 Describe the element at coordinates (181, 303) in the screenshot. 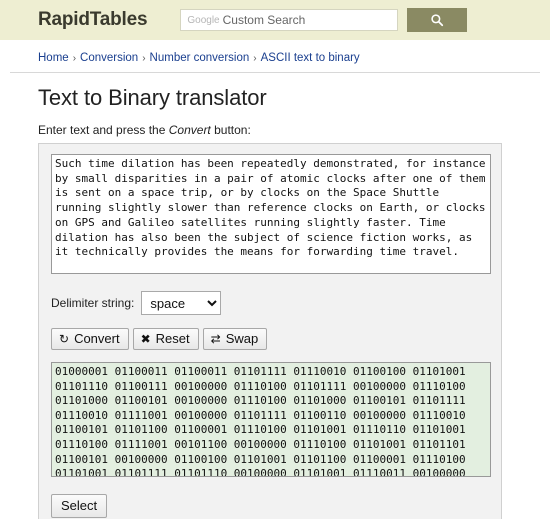

I see `delimiter-select: space` at that location.